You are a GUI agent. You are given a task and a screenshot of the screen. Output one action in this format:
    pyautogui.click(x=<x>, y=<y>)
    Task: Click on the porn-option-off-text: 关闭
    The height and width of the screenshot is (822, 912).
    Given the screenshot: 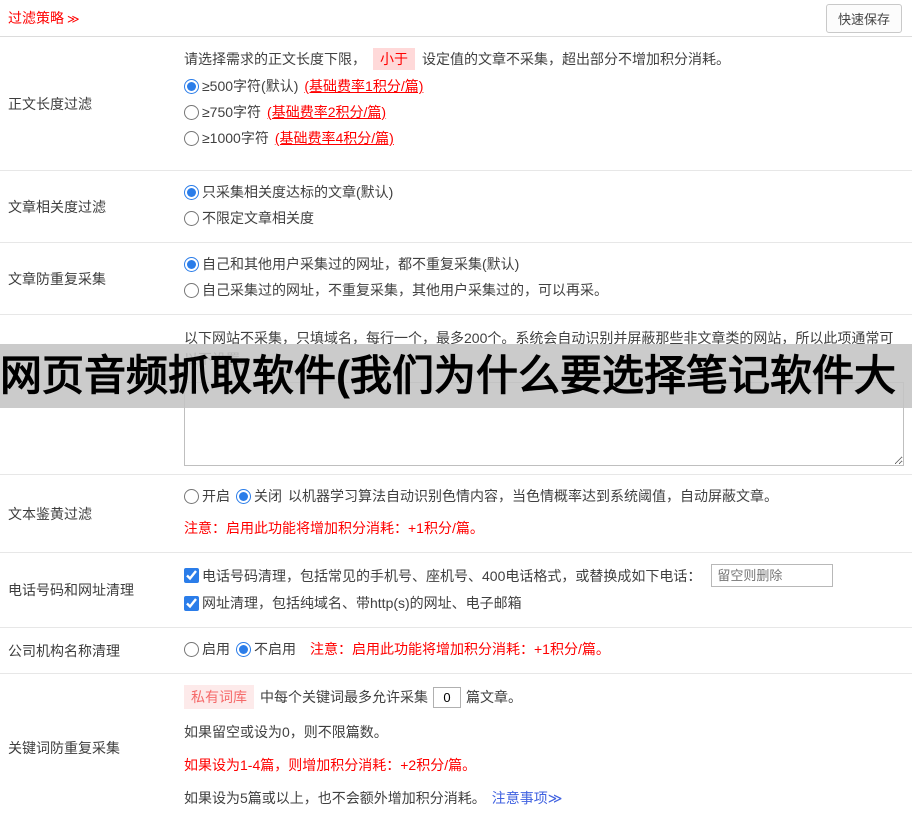 What is the action you would take?
    pyautogui.click(x=268, y=496)
    